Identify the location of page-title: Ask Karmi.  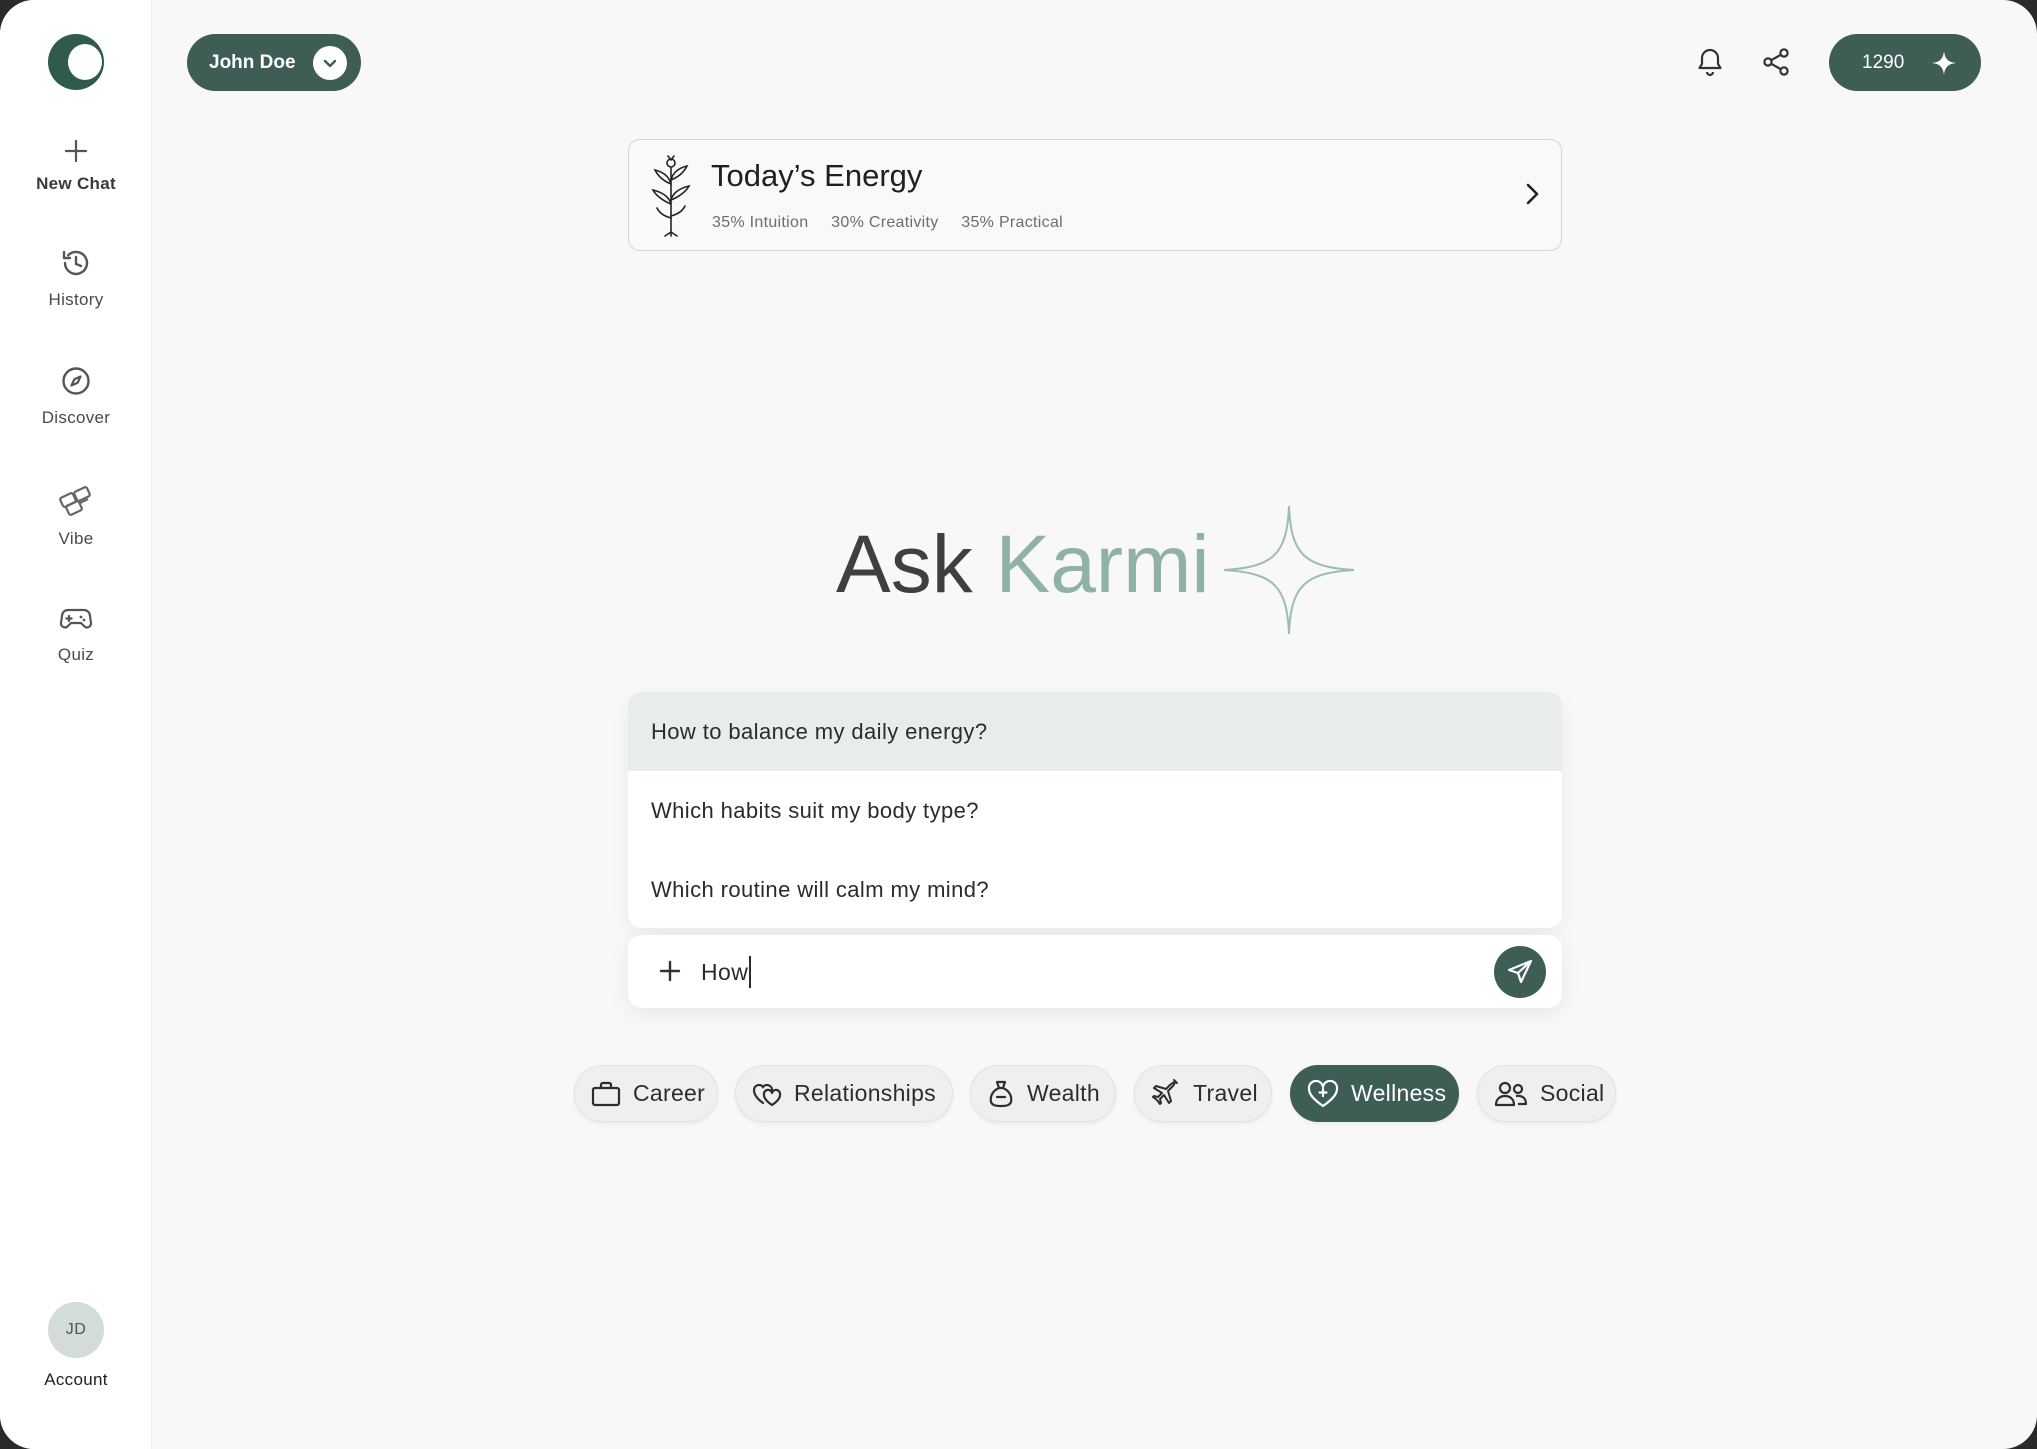
(1023, 565).